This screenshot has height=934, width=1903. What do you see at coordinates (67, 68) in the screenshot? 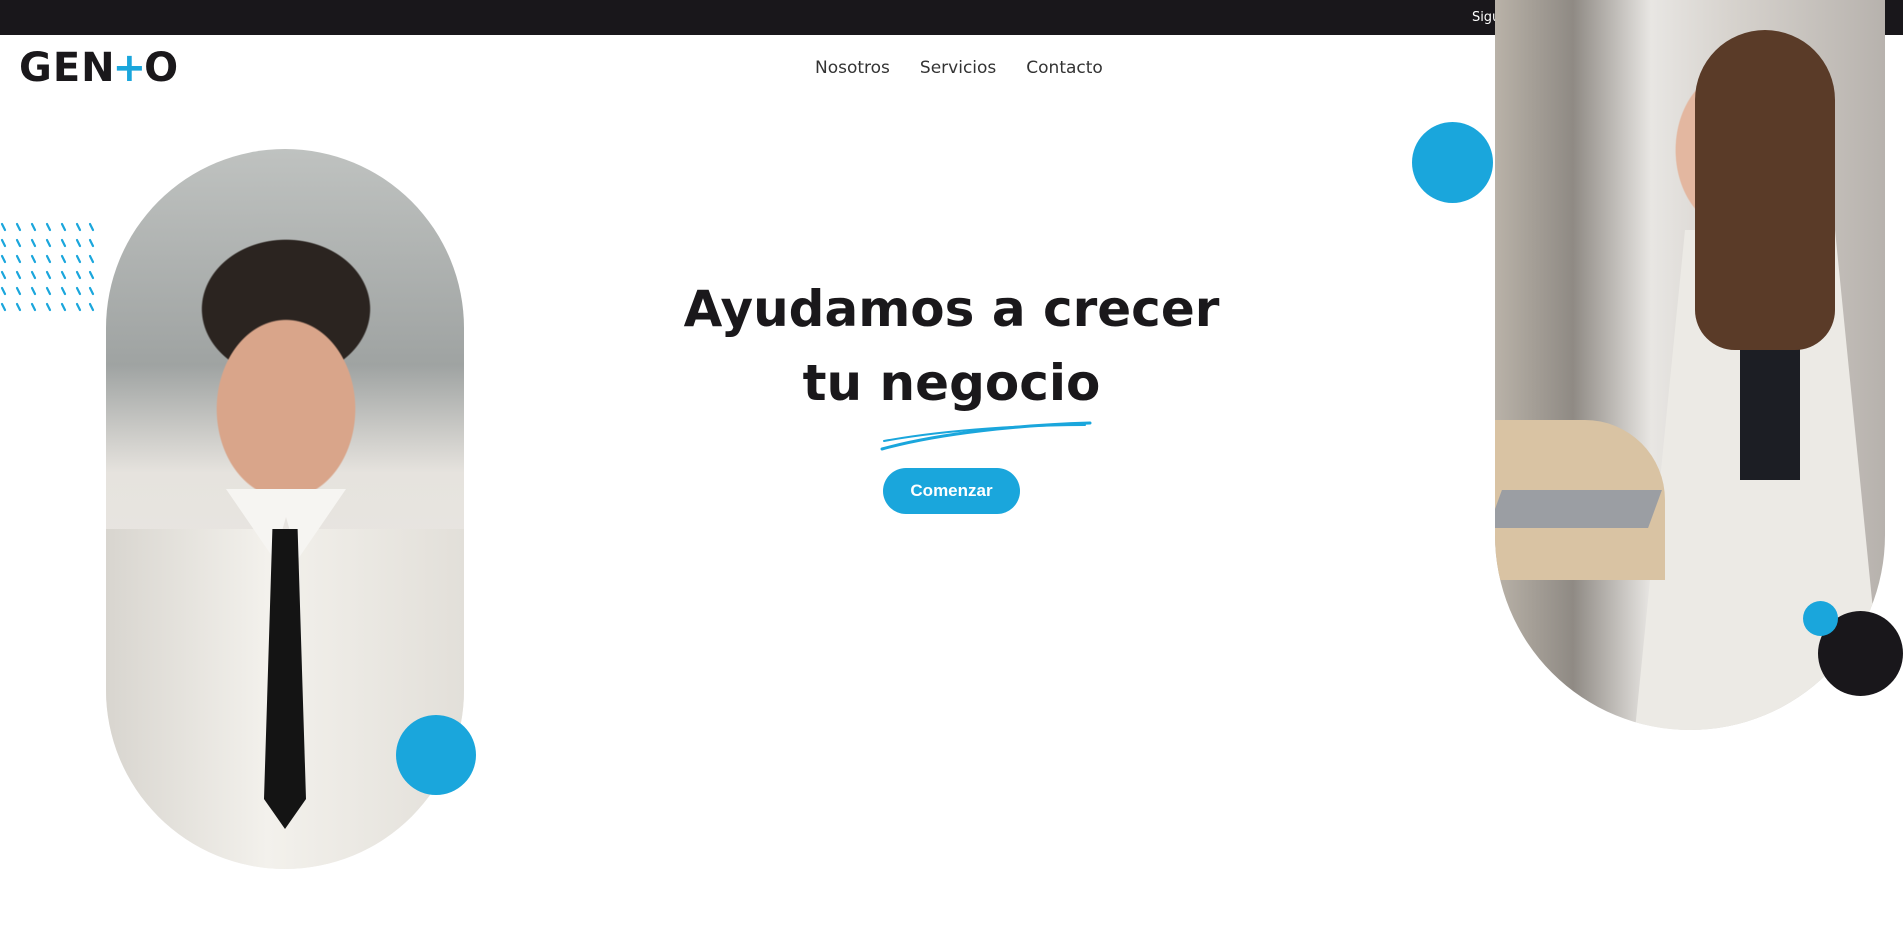
I see `logo-text-gen: GEN` at bounding box center [67, 68].